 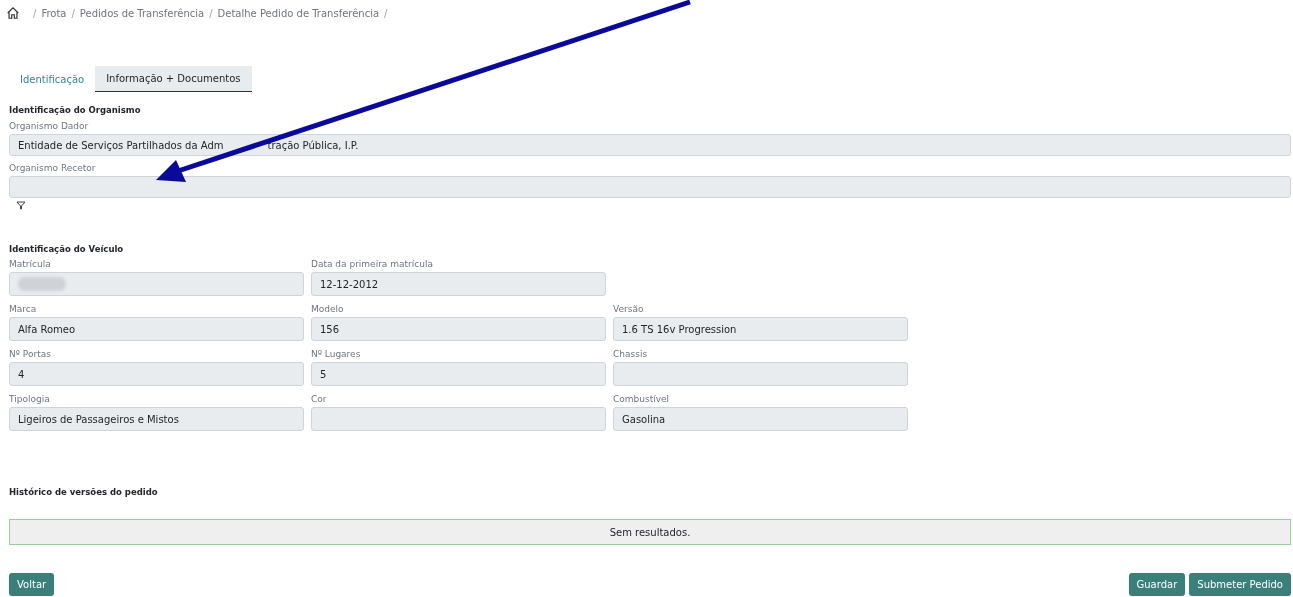 What do you see at coordinates (313, 145) in the screenshot?
I see `field-value: tração Pública, I.P.` at bounding box center [313, 145].